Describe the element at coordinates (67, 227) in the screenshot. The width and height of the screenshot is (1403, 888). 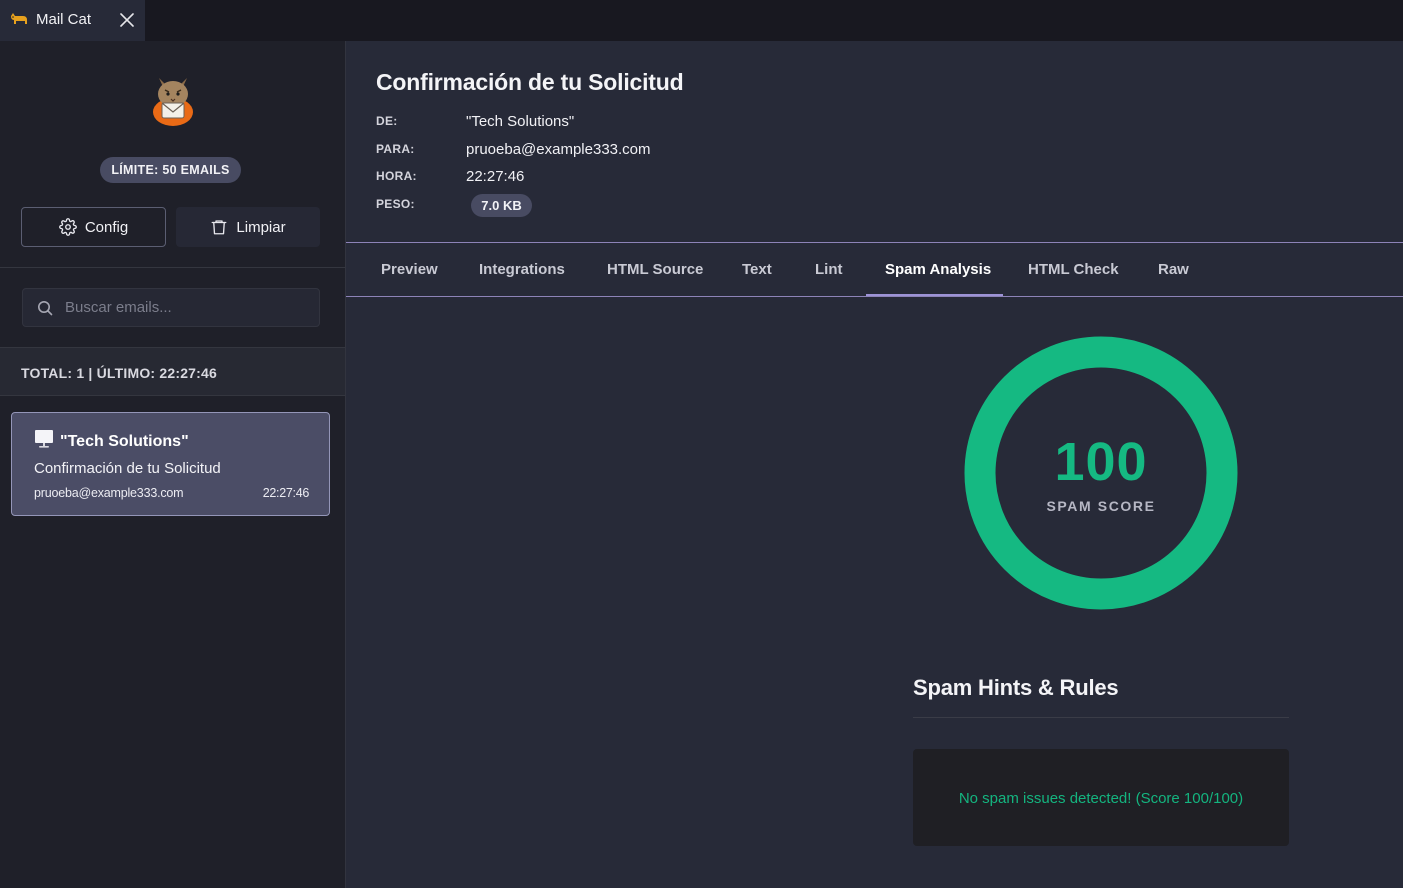
I see `gear-icon` at that location.